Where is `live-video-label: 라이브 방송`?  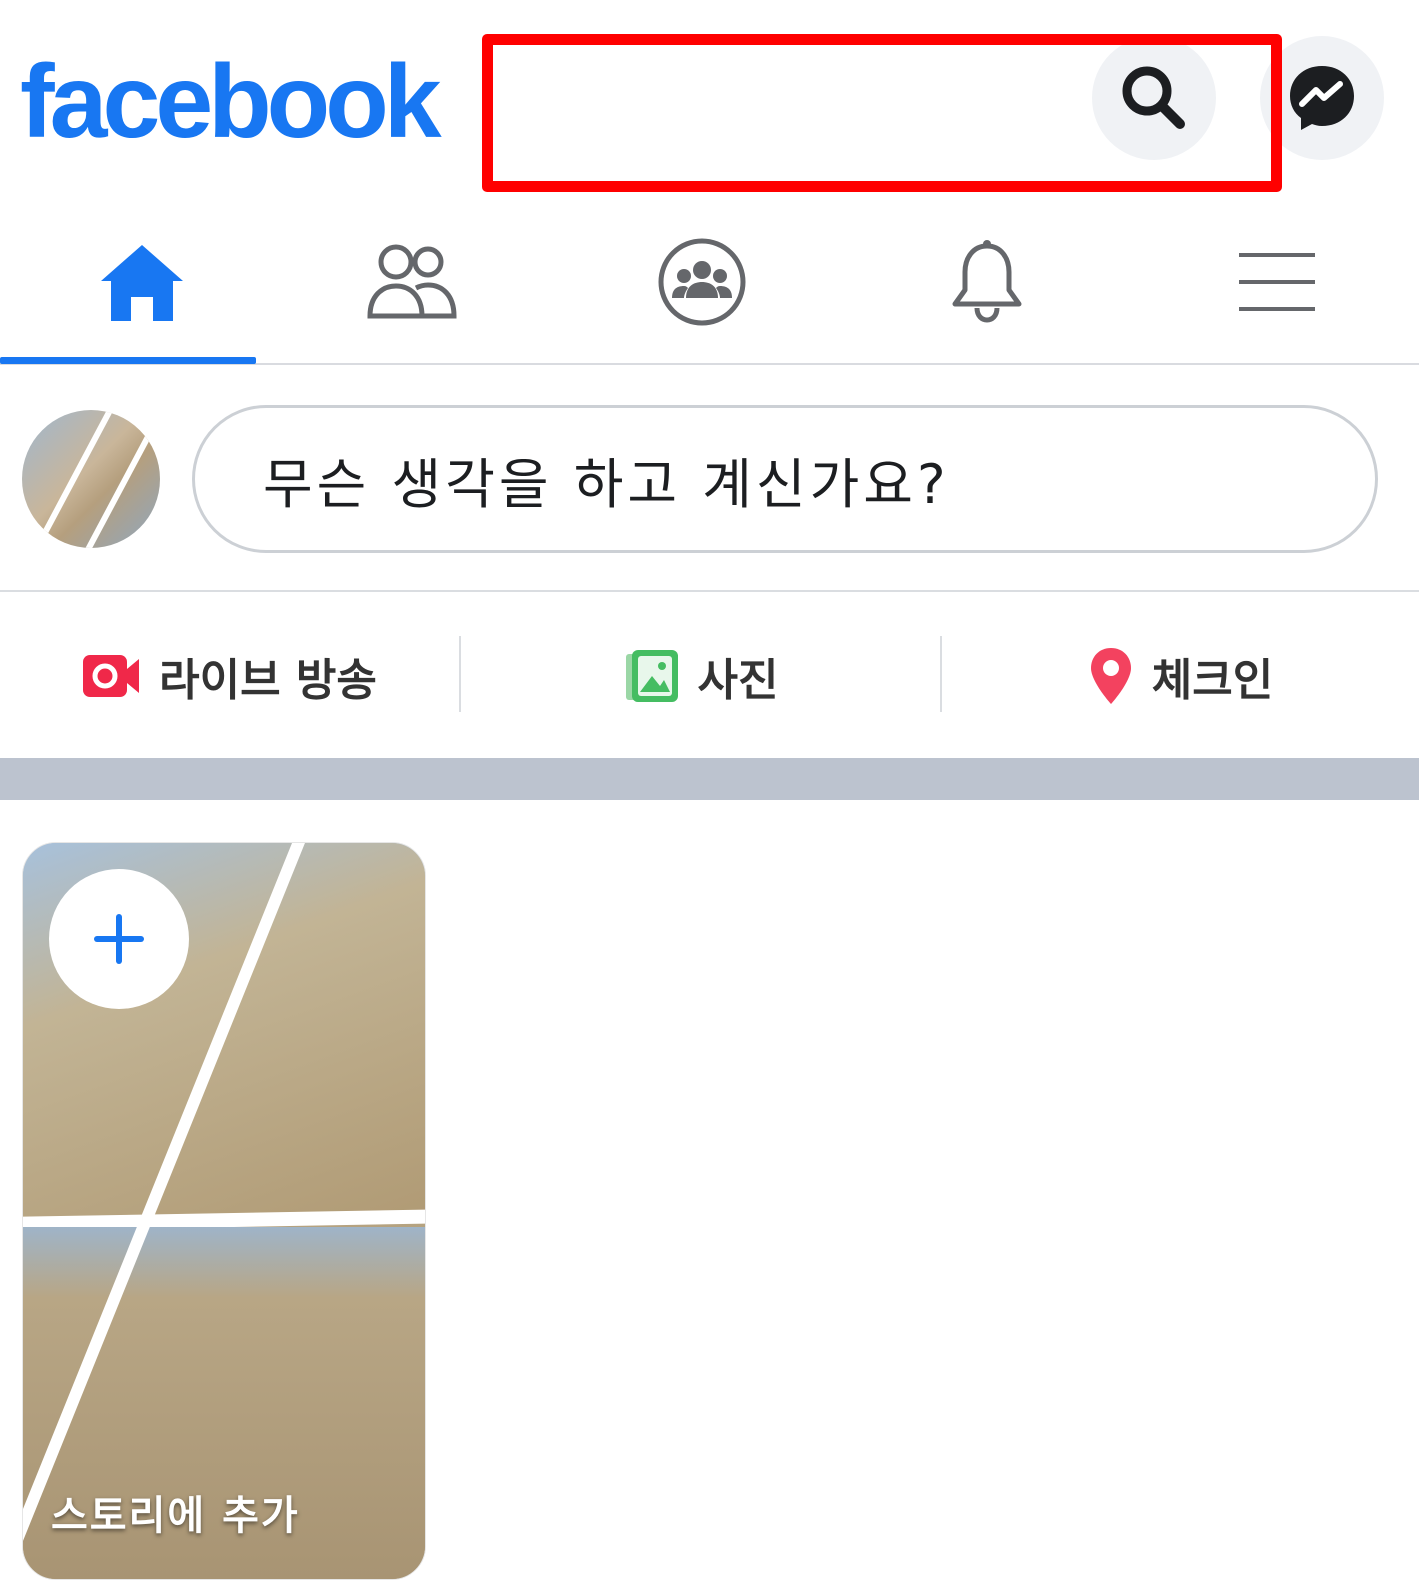 live-video-label: 라이브 방송 is located at coordinates (268, 680).